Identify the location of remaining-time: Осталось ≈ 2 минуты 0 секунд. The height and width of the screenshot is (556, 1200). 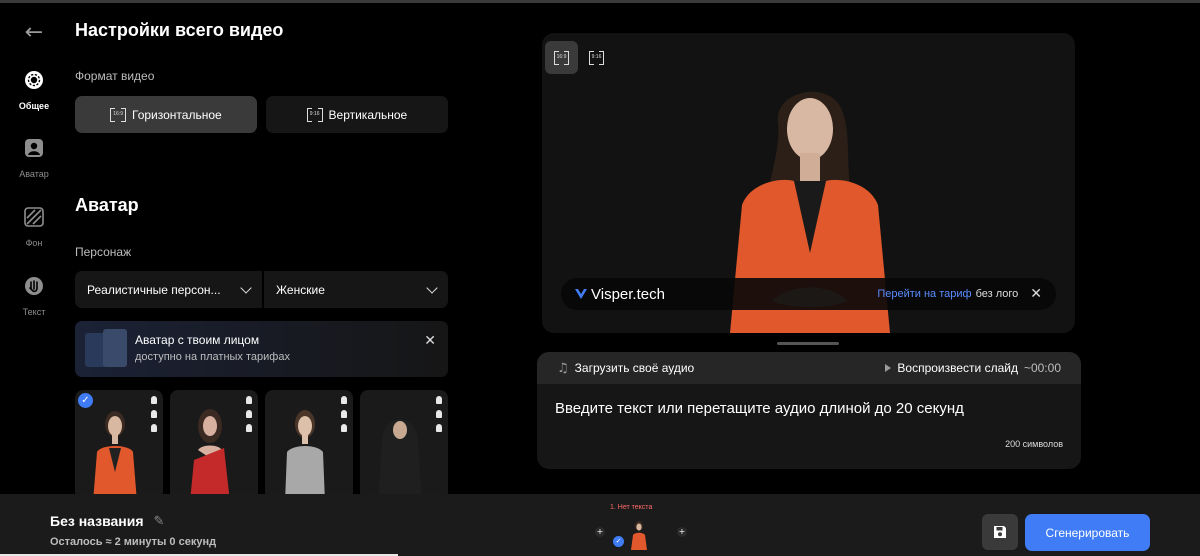
(133, 542).